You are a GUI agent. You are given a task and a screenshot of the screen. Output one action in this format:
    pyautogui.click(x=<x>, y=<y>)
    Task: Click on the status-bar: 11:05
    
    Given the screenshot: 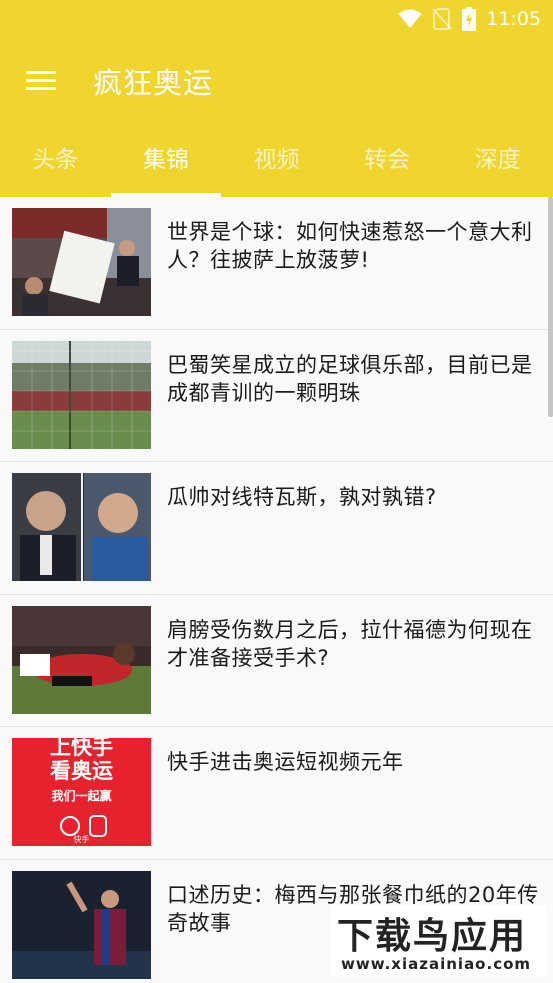 What is the action you would take?
    pyautogui.click(x=276, y=19)
    